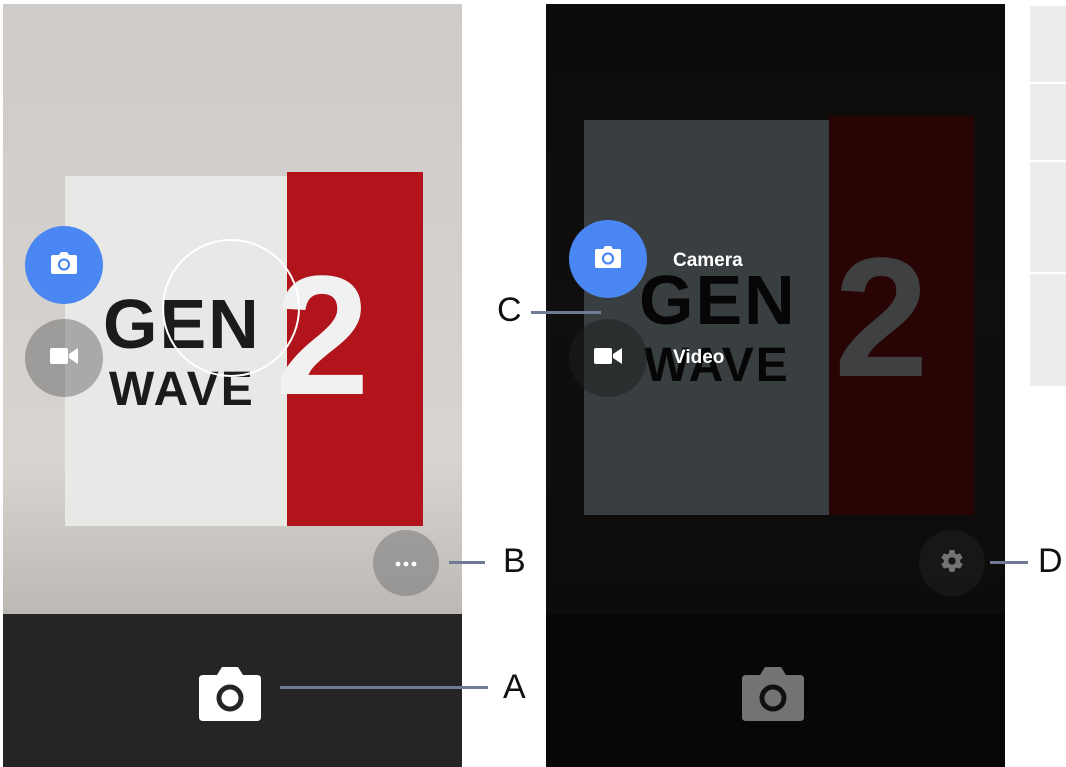 The width and height of the screenshot is (1066, 767). What do you see at coordinates (698, 358) in the screenshot?
I see `video-mode-label: Video` at bounding box center [698, 358].